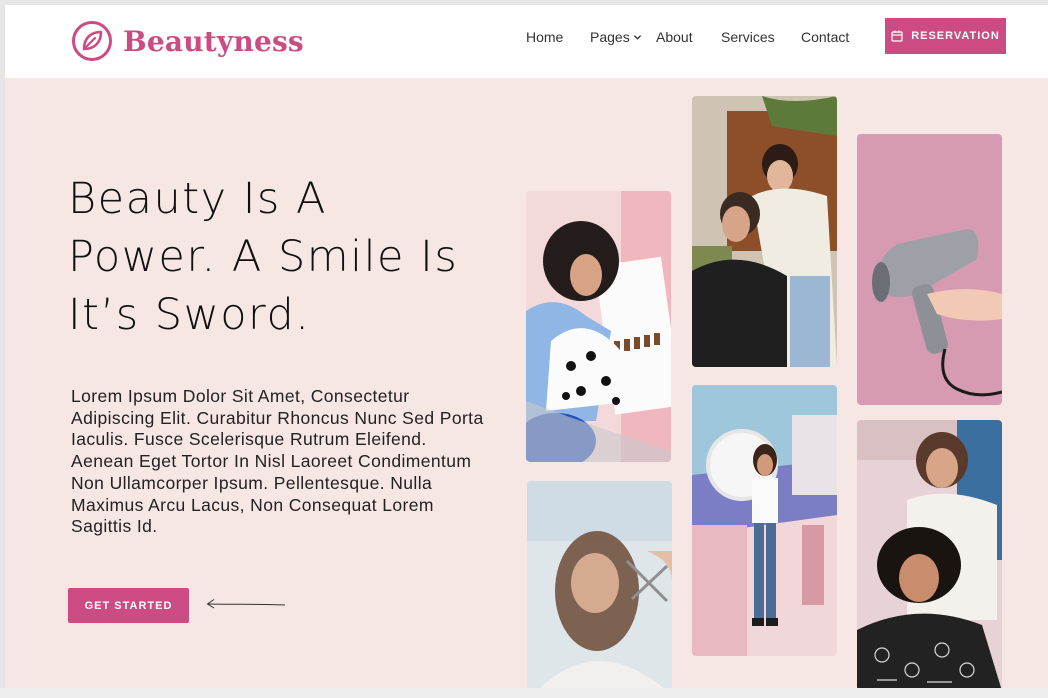 This screenshot has width=1048, height=698. What do you see at coordinates (544, 37) in the screenshot?
I see `nav-home: Home` at bounding box center [544, 37].